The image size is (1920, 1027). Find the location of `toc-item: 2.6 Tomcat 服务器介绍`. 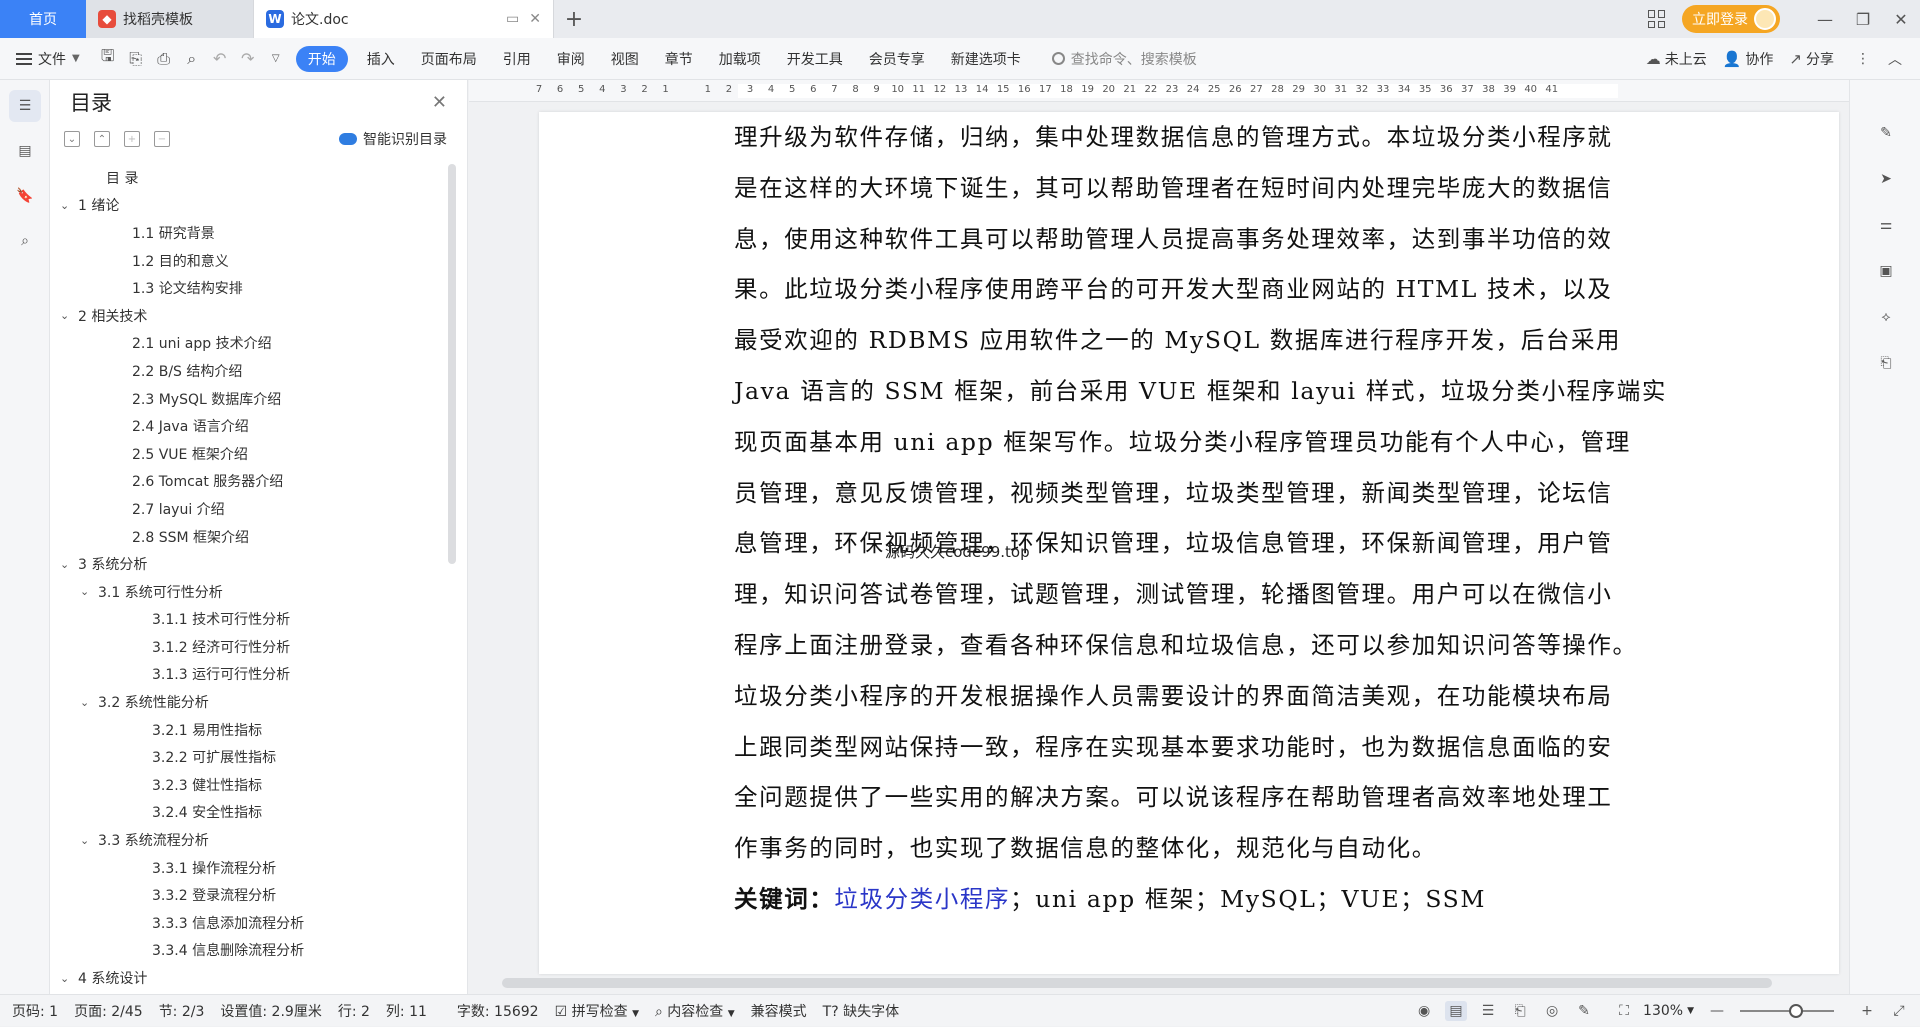

toc-item: 2.6 Tomcat 服务器介绍 is located at coordinates (250, 482).